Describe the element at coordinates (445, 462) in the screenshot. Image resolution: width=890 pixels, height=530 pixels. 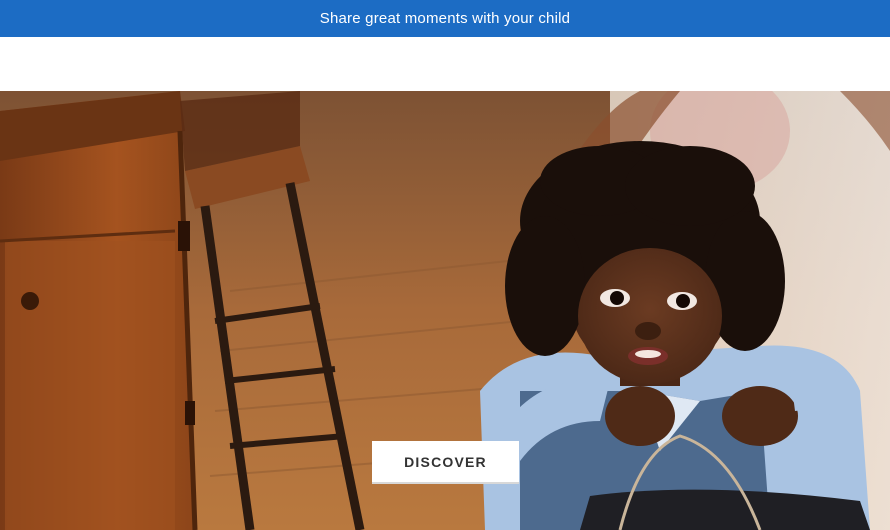
I see `discover-button: DISCOVER` at that location.